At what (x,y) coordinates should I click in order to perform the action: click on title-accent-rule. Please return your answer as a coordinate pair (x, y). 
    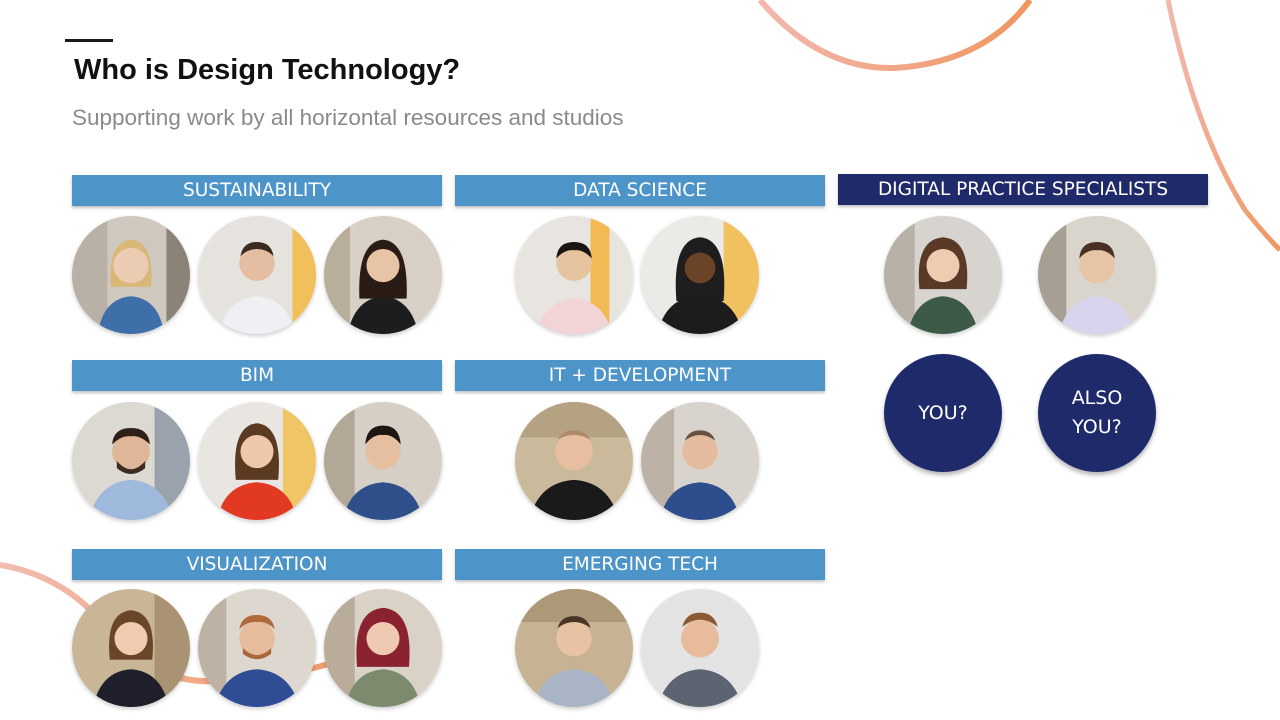
    Looking at the image, I should click on (89, 40).